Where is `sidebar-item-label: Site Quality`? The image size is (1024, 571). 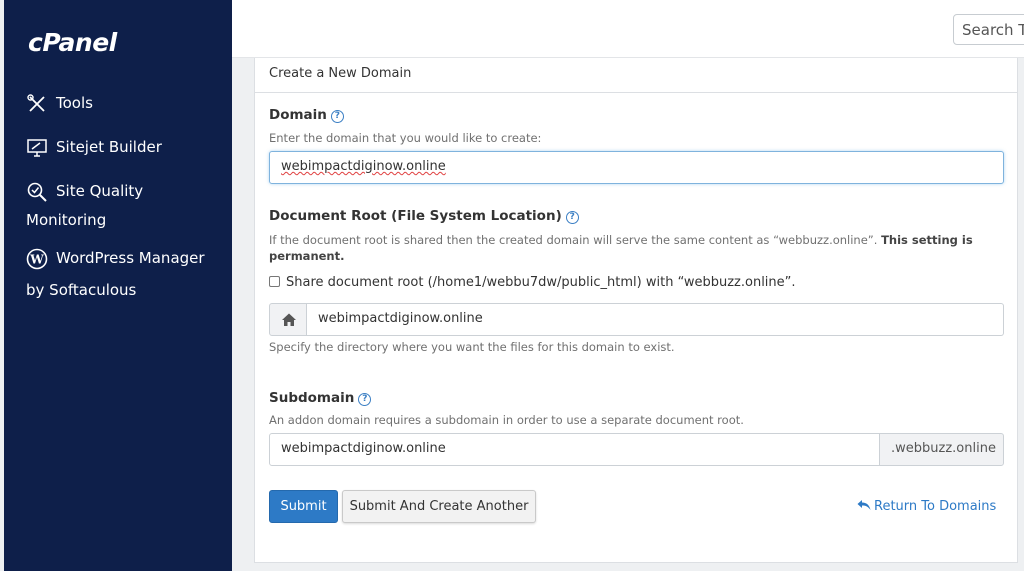 sidebar-item-label: Site Quality is located at coordinates (100, 191).